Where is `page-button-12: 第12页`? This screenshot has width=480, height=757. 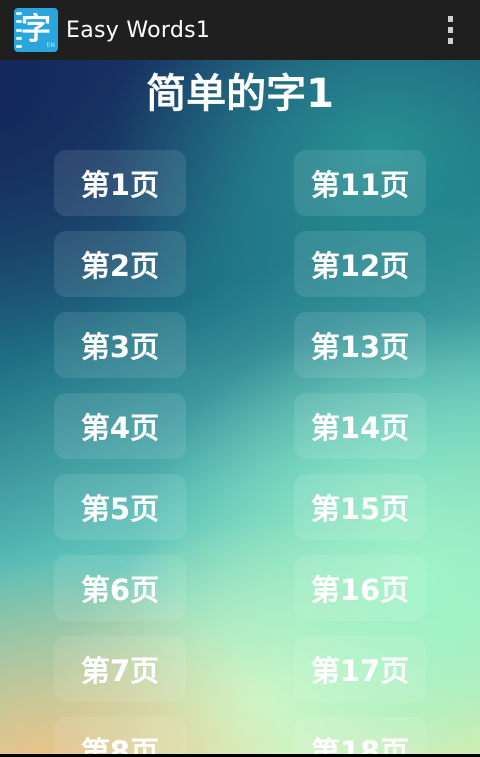
page-button-12: 第12页 is located at coordinates (360, 264).